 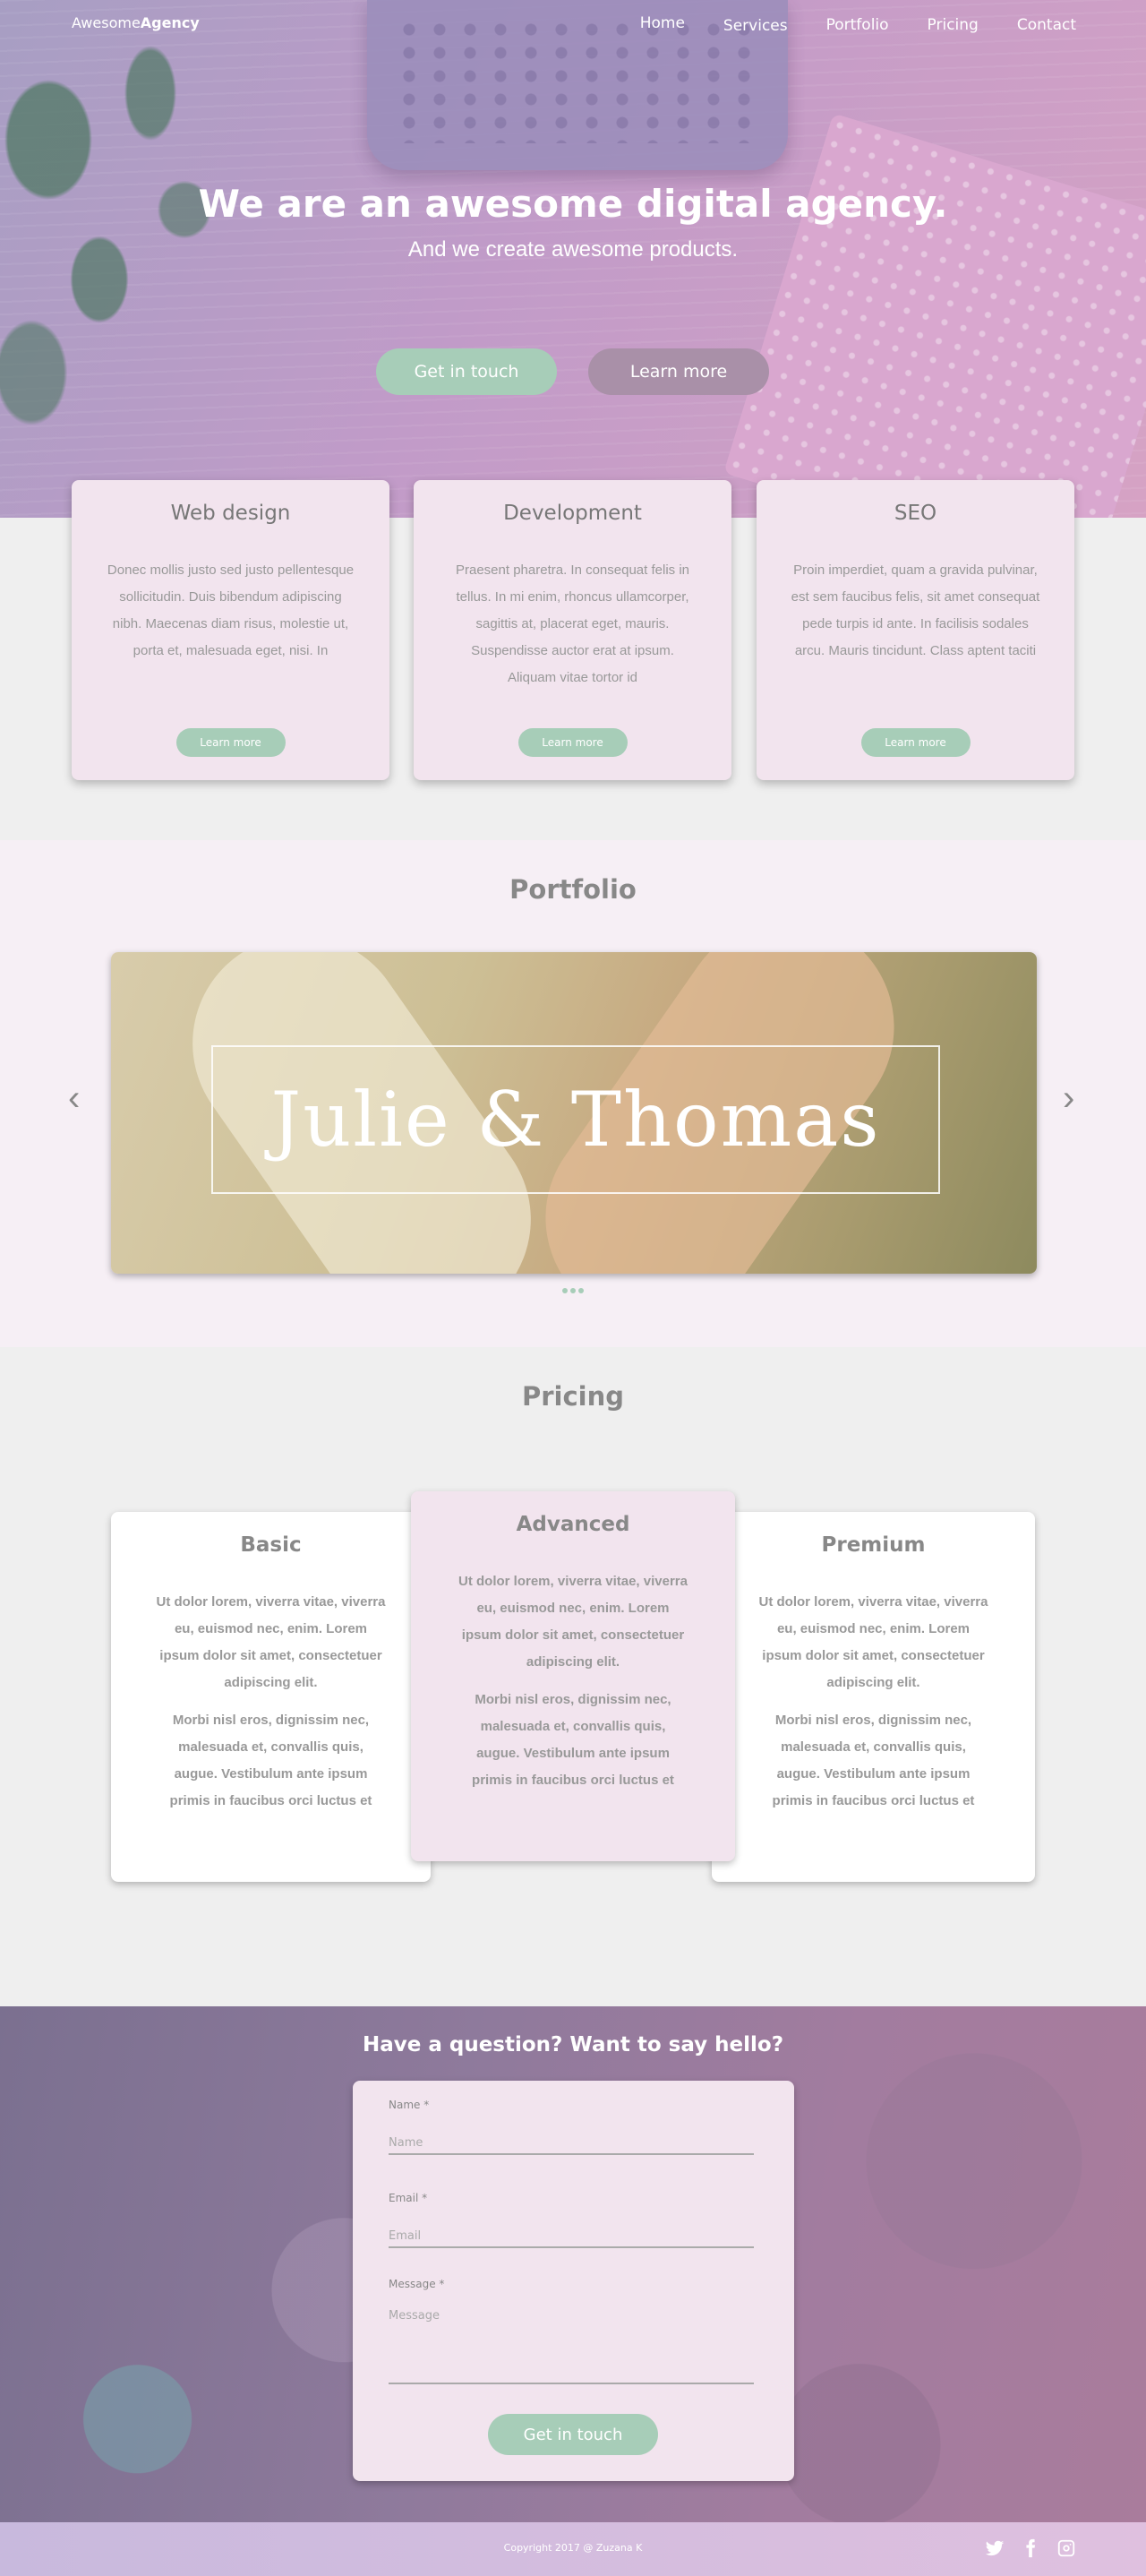 What do you see at coordinates (777, 2045) in the screenshot?
I see `contact-title-part: ?` at bounding box center [777, 2045].